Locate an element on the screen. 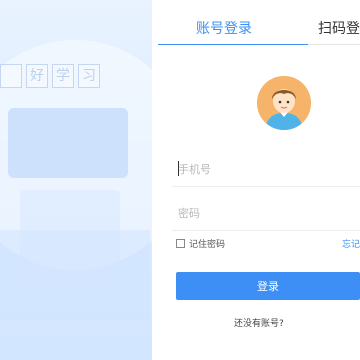 Image resolution: width=360 pixels, height=360 pixels. remember-password-label: 记住密码 is located at coordinates (207, 245).